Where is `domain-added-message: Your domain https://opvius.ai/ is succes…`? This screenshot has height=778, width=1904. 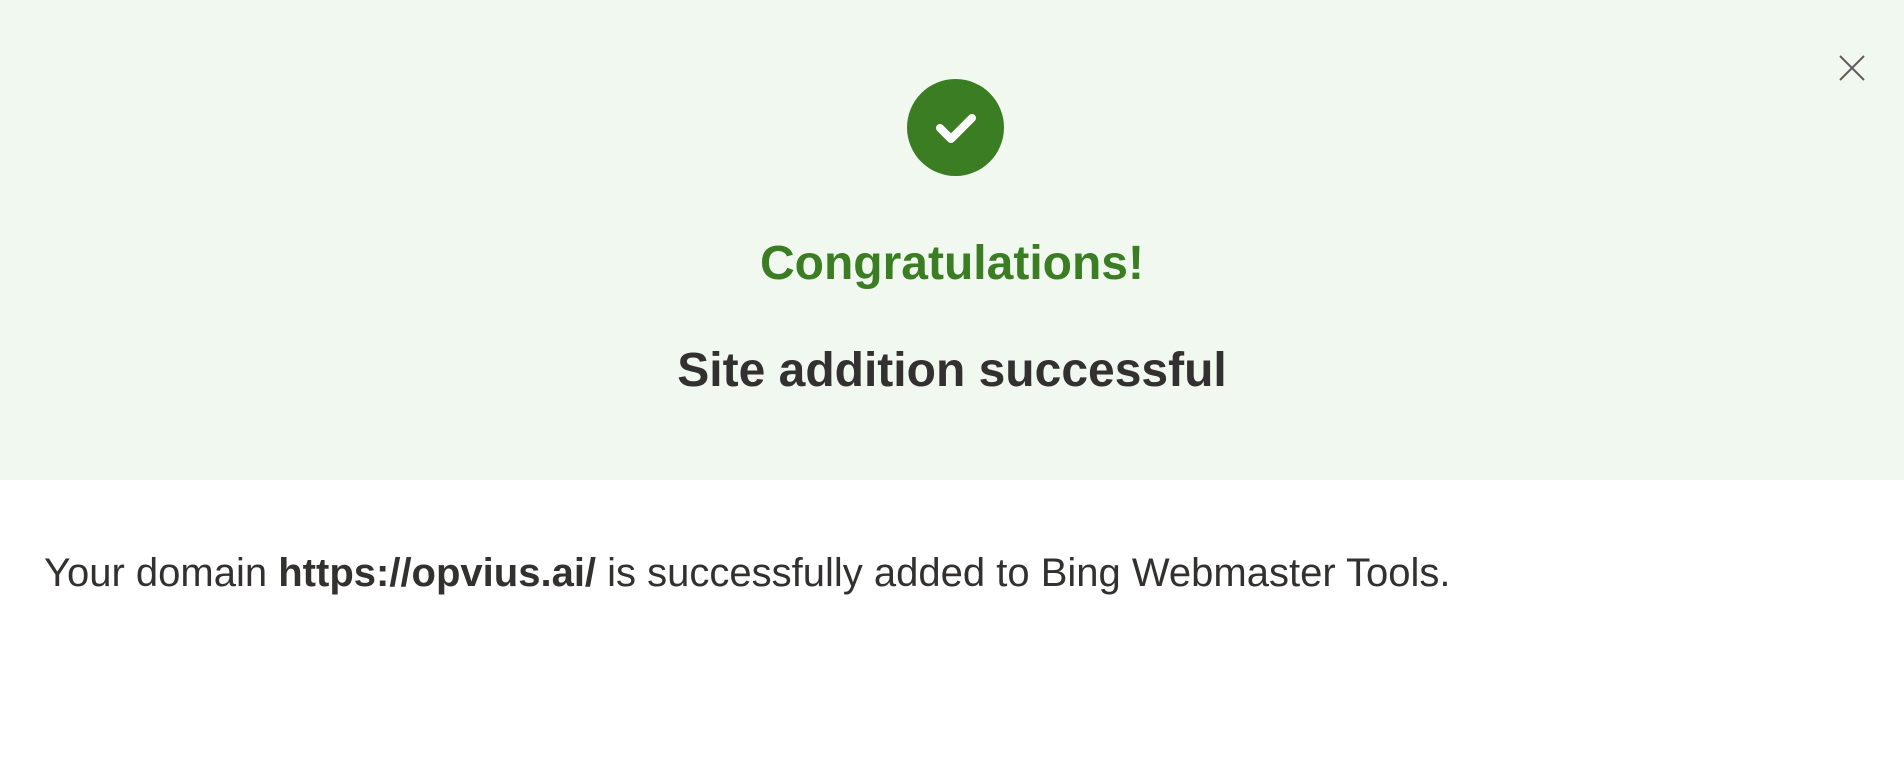
domain-added-message: Your domain https://opvius.ai/ is succes… is located at coordinates (747, 573).